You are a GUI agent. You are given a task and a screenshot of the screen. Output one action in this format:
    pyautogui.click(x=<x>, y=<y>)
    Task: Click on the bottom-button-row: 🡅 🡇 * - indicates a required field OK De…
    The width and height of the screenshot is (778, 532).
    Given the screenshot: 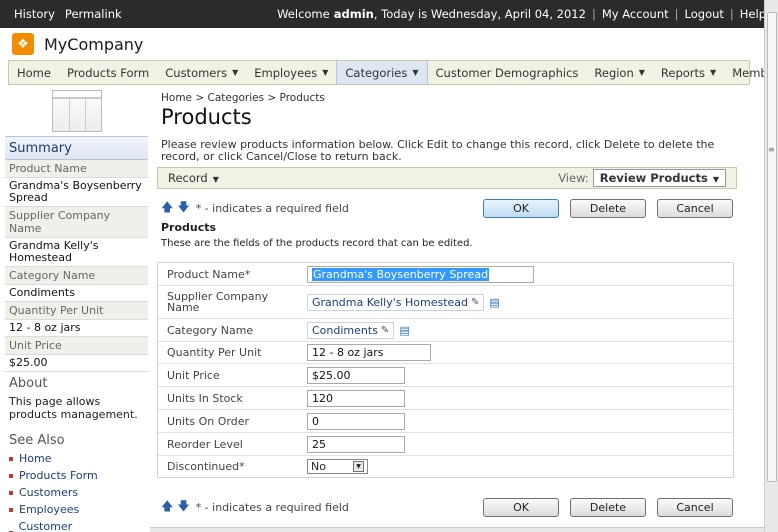 What is the action you would take?
    pyautogui.click(x=447, y=507)
    